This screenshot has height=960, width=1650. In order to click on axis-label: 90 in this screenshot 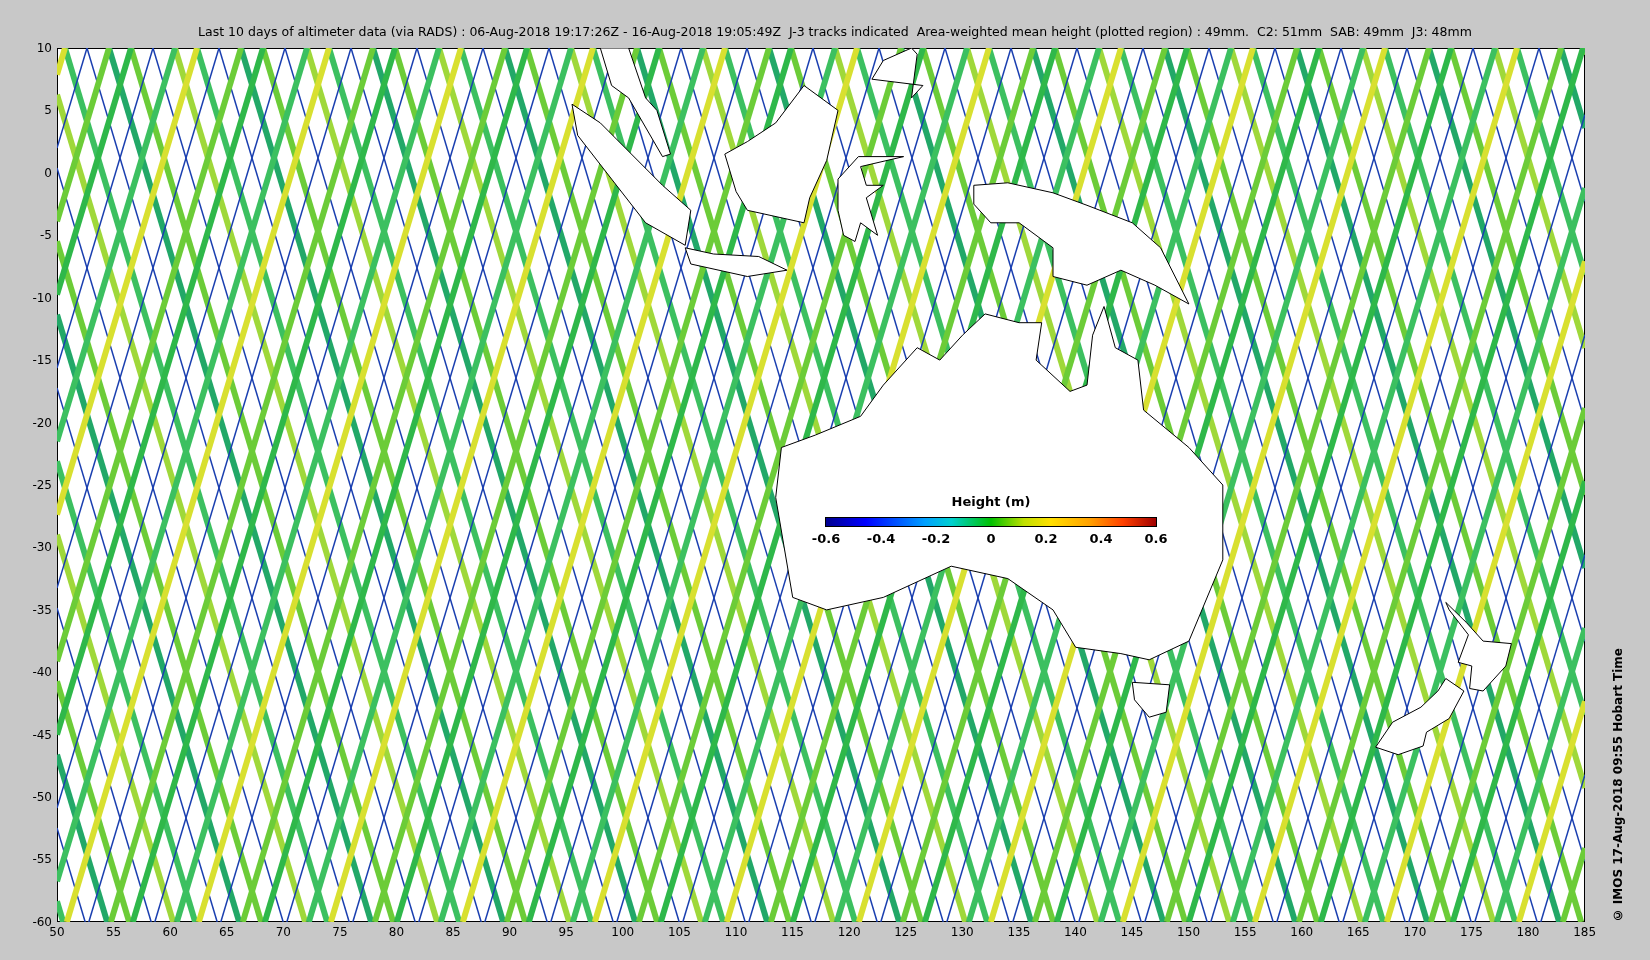, I will do `click(510, 932)`.